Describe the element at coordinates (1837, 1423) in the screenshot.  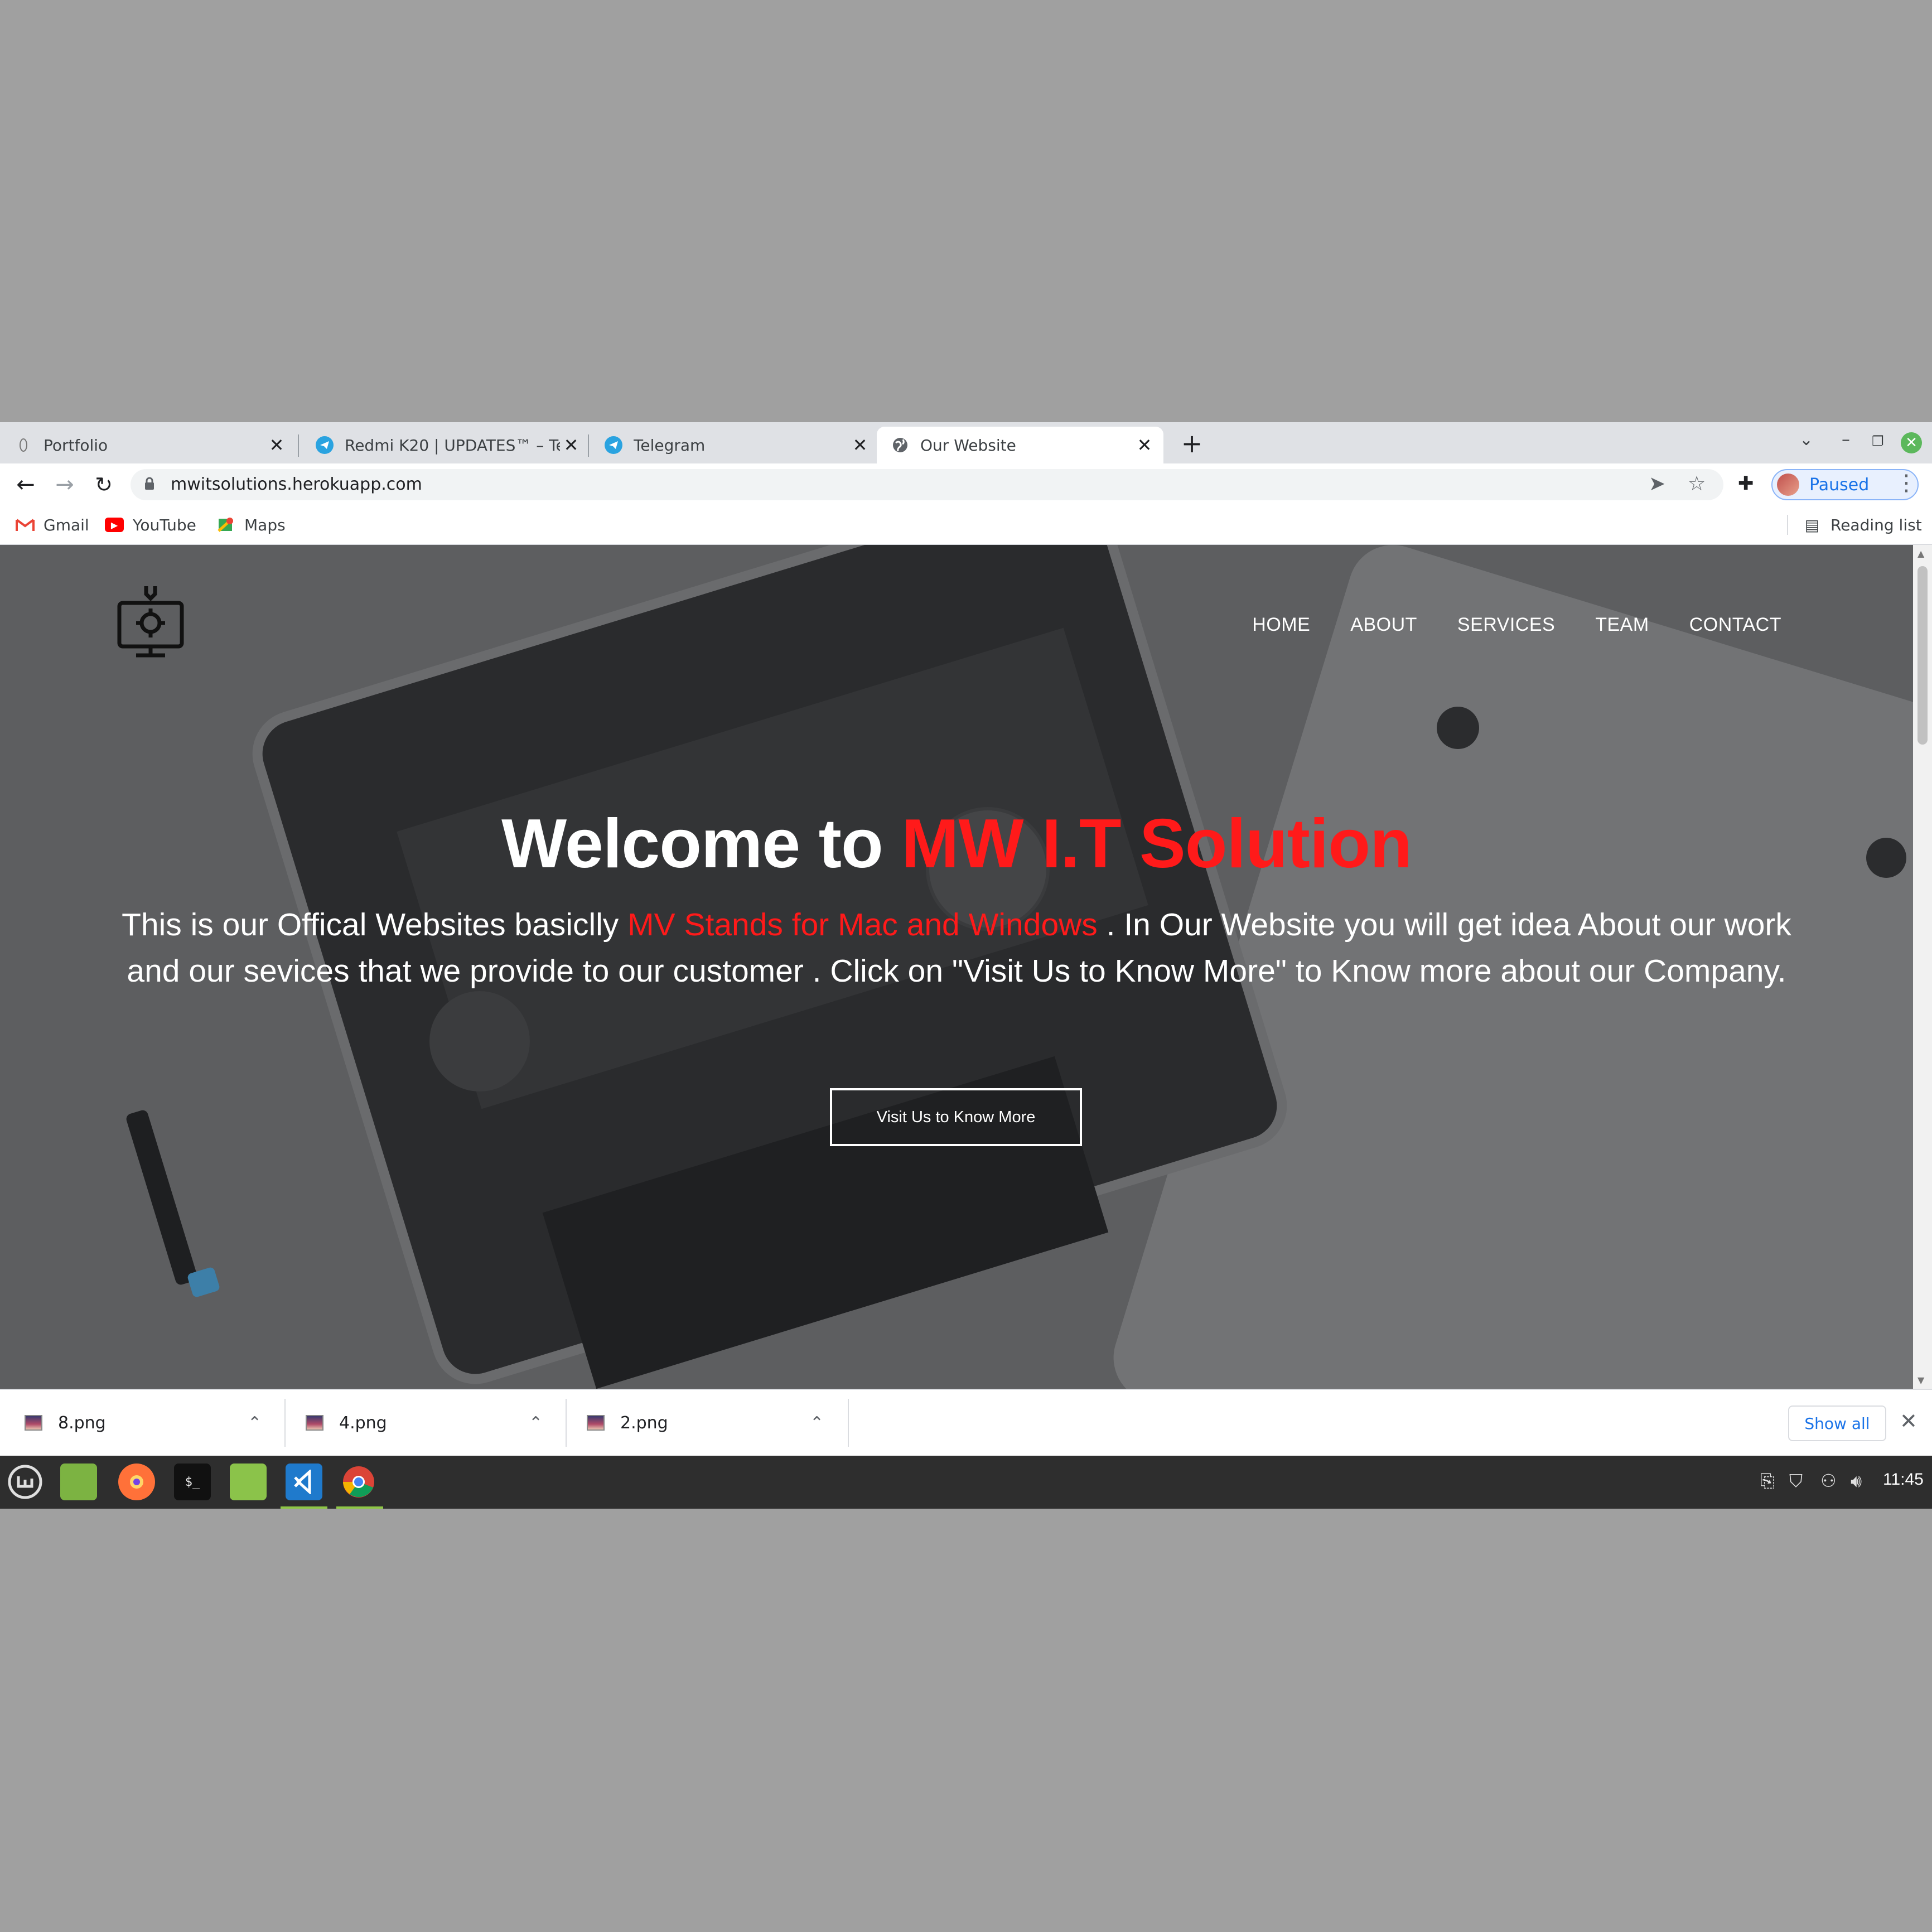
I see `show-all-button: Show all` at that location.